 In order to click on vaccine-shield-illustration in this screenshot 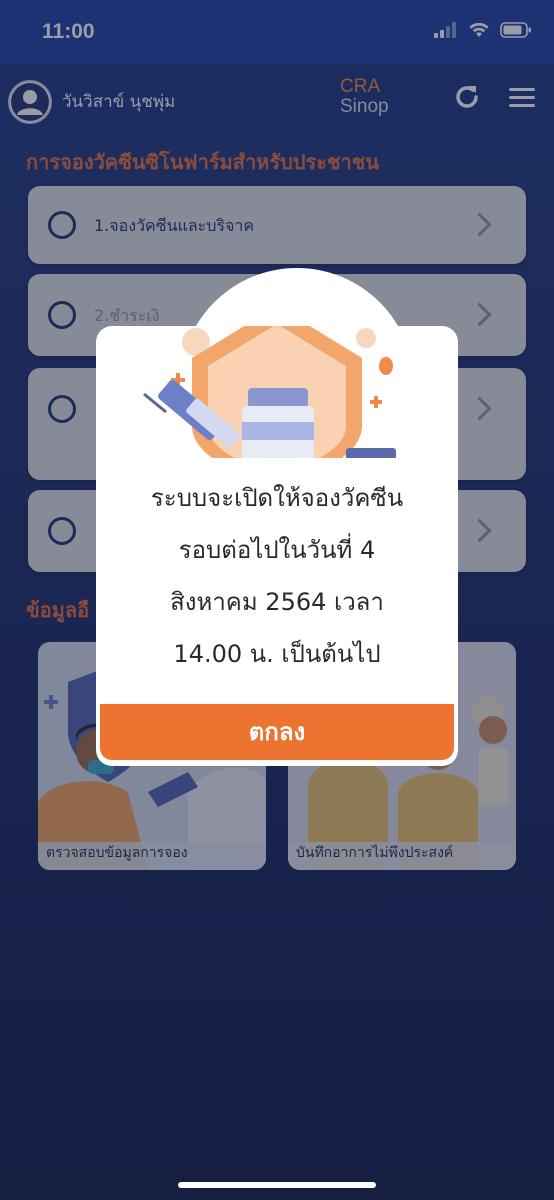, I will do `click(269, 392)`.